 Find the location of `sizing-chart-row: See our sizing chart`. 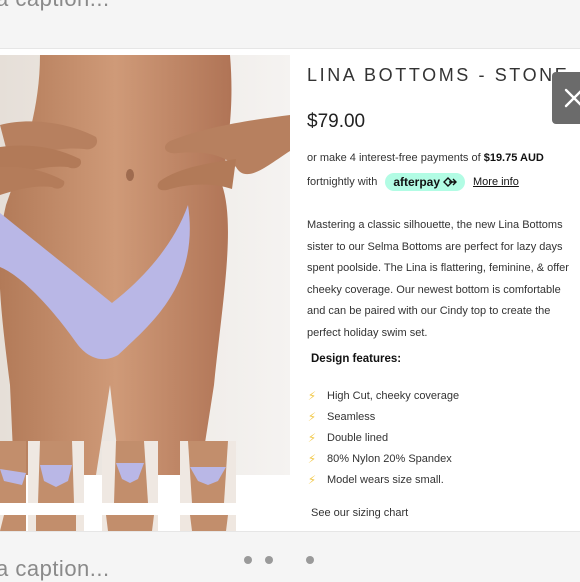

sizing-chart-row: See our sizing chart is located at coordinates (359, 513).